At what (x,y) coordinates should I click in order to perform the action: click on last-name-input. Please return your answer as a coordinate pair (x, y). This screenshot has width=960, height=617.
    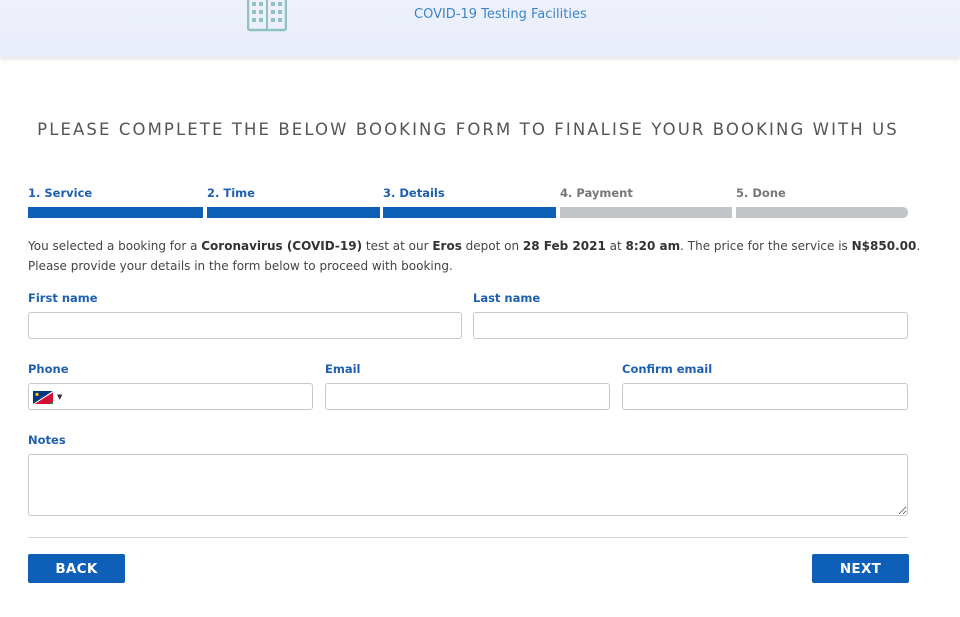
    Looking at the image, I should click on (690, 325).